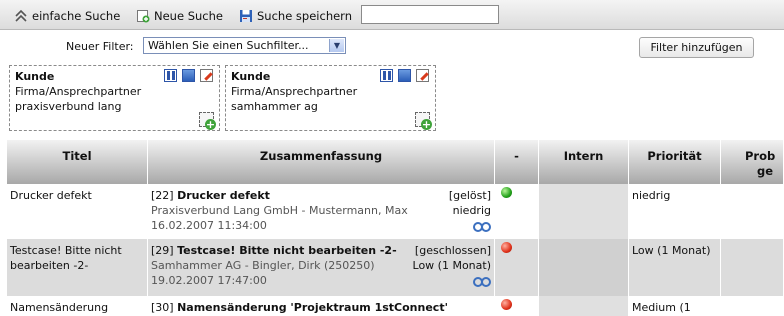 This screenshot has width=784, height=316. What do you see at coordinates (274, 106) in the screenshot?
I see `filter-box-value: samhammer ag` at bounding box center [274, 106].